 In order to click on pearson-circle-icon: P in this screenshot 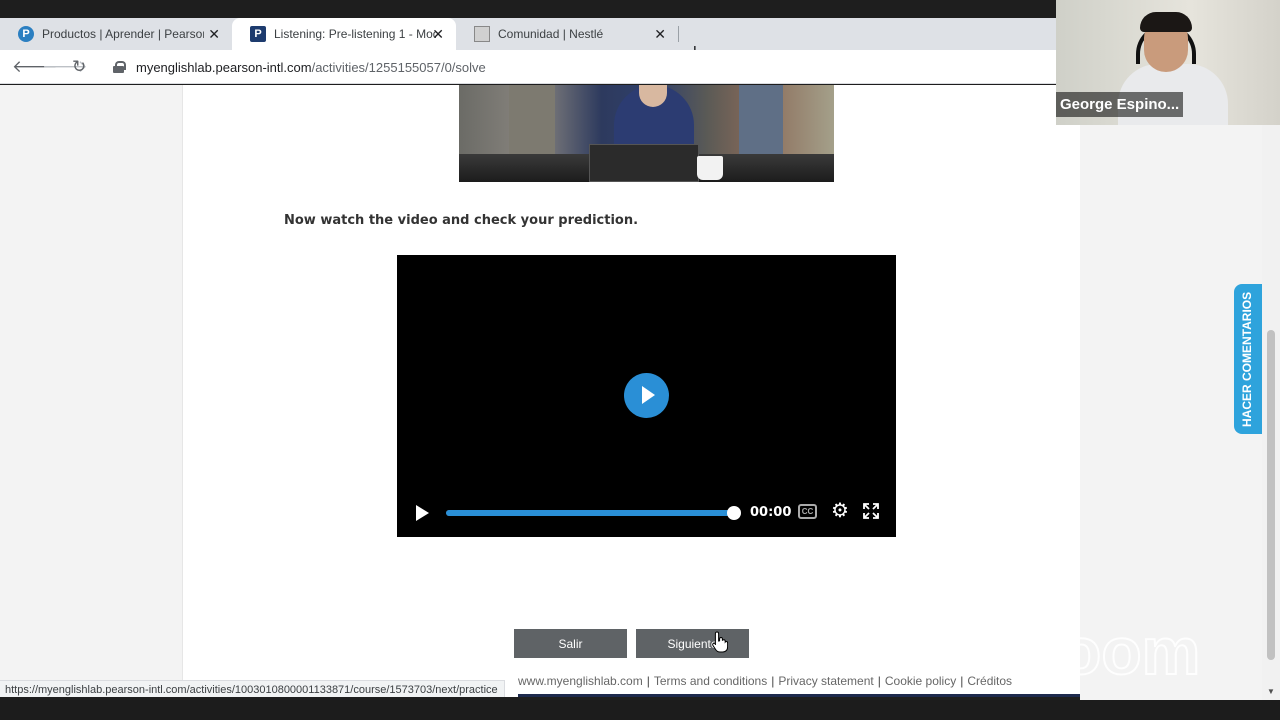, I will do `click(26, 34)`.